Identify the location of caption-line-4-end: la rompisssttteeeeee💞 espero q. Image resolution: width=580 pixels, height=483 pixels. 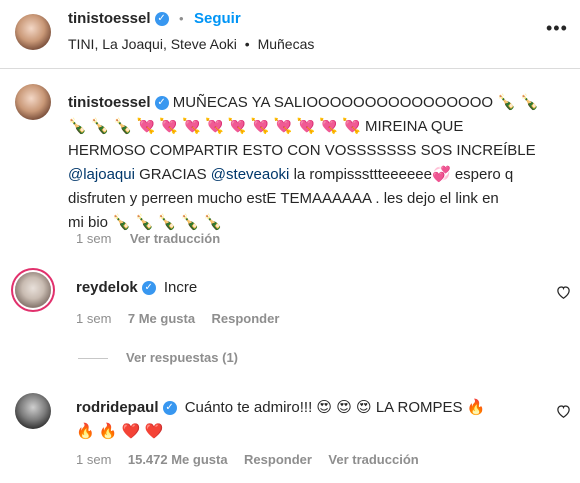
(401, 174).